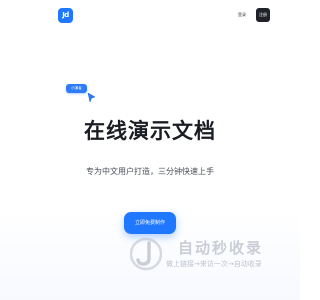 This screenshot has height=300, width=320. I want to click on page-title: 在线演示文档, so click(150, 131).